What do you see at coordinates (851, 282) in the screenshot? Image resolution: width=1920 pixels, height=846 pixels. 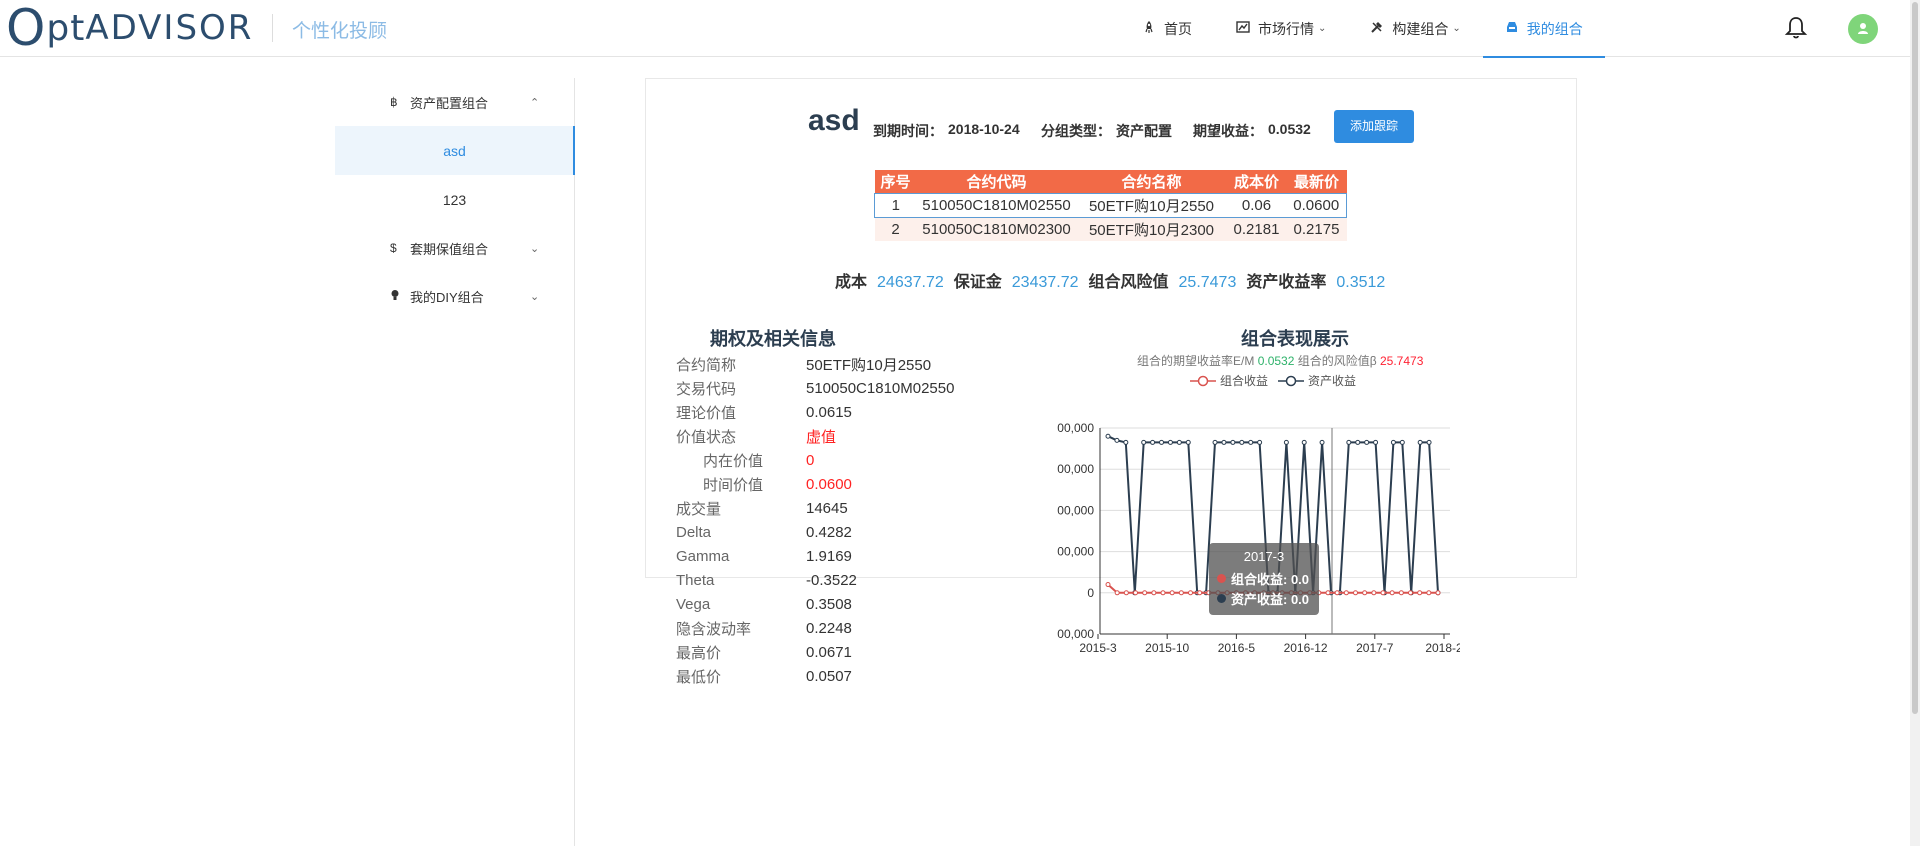 I see `cost-label: 成本` at bounding box center [851, 282].